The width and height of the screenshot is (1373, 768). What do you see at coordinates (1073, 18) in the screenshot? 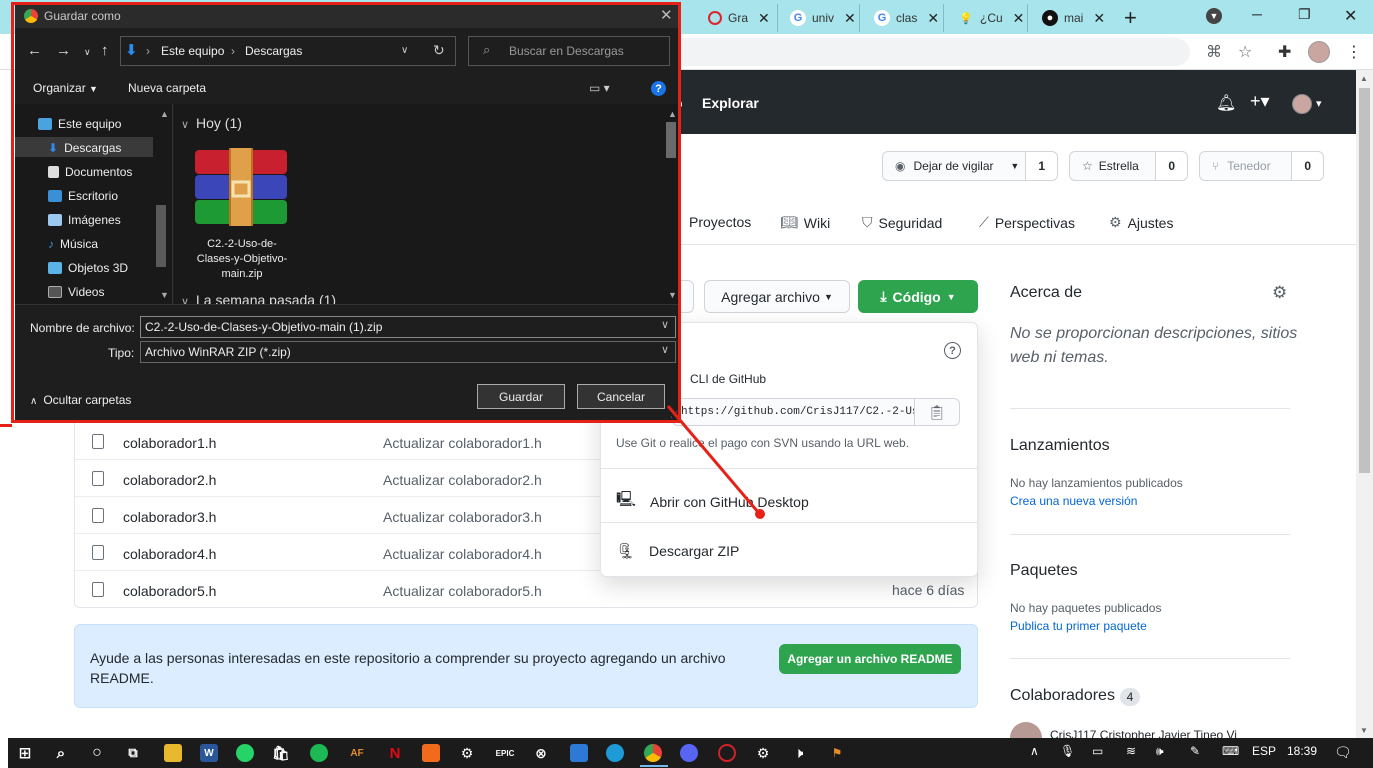
I see `browser-tab-5: ● mai ✕` at bounding box center [1073, 18].